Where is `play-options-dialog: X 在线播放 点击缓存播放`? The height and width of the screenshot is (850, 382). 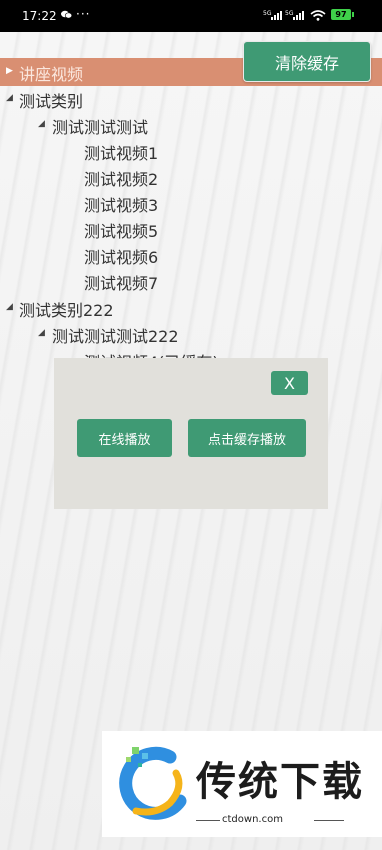 play-options-dialog: X 在线播放 点击缓存播放 is located at coordinates (191, 433).